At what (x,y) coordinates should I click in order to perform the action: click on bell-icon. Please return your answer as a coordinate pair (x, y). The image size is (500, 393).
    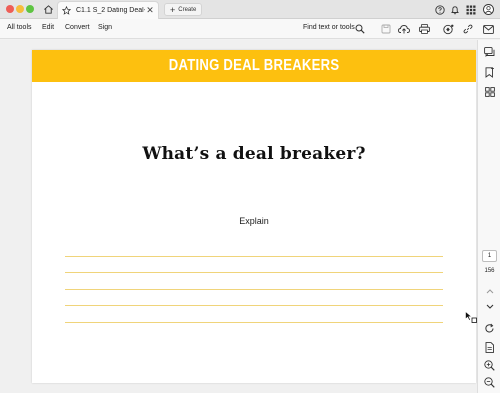
    Looking at the image, I should click on (454, 9).